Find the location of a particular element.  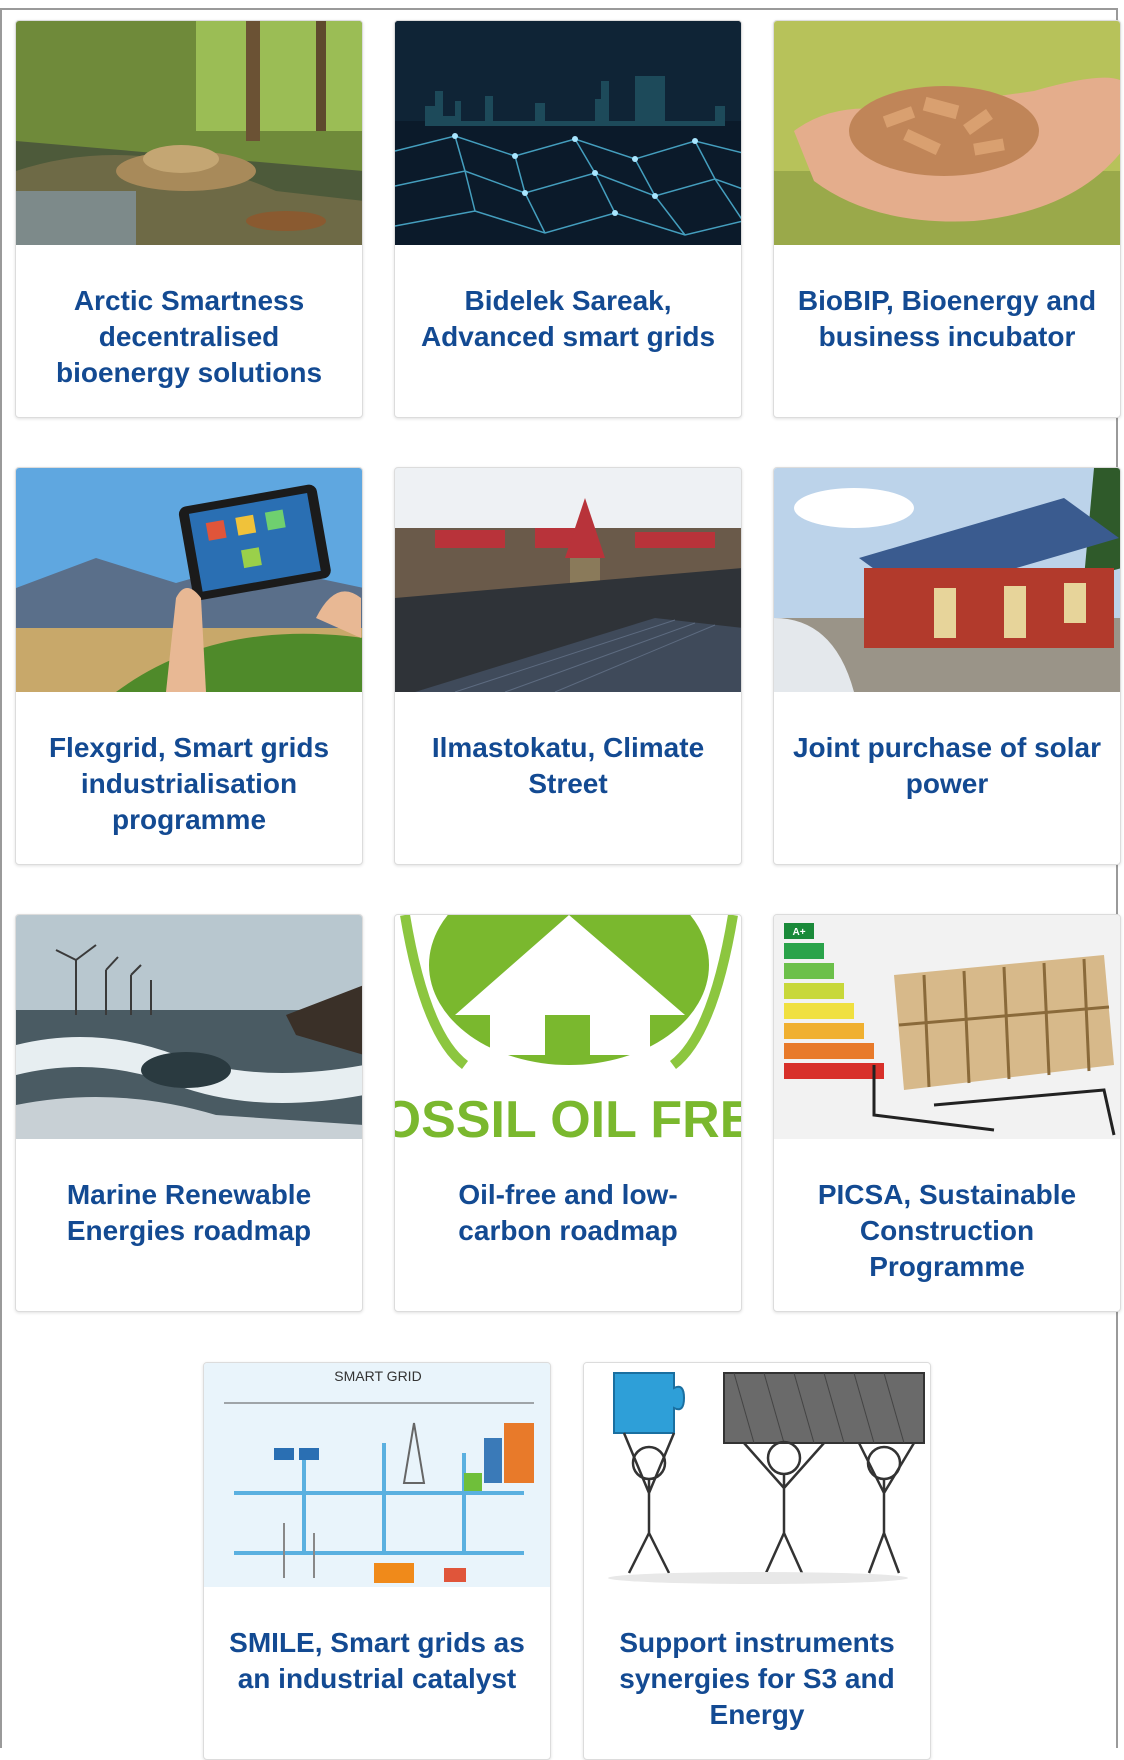

wood-pellets-forest-image is located at coordinates (189, 133).